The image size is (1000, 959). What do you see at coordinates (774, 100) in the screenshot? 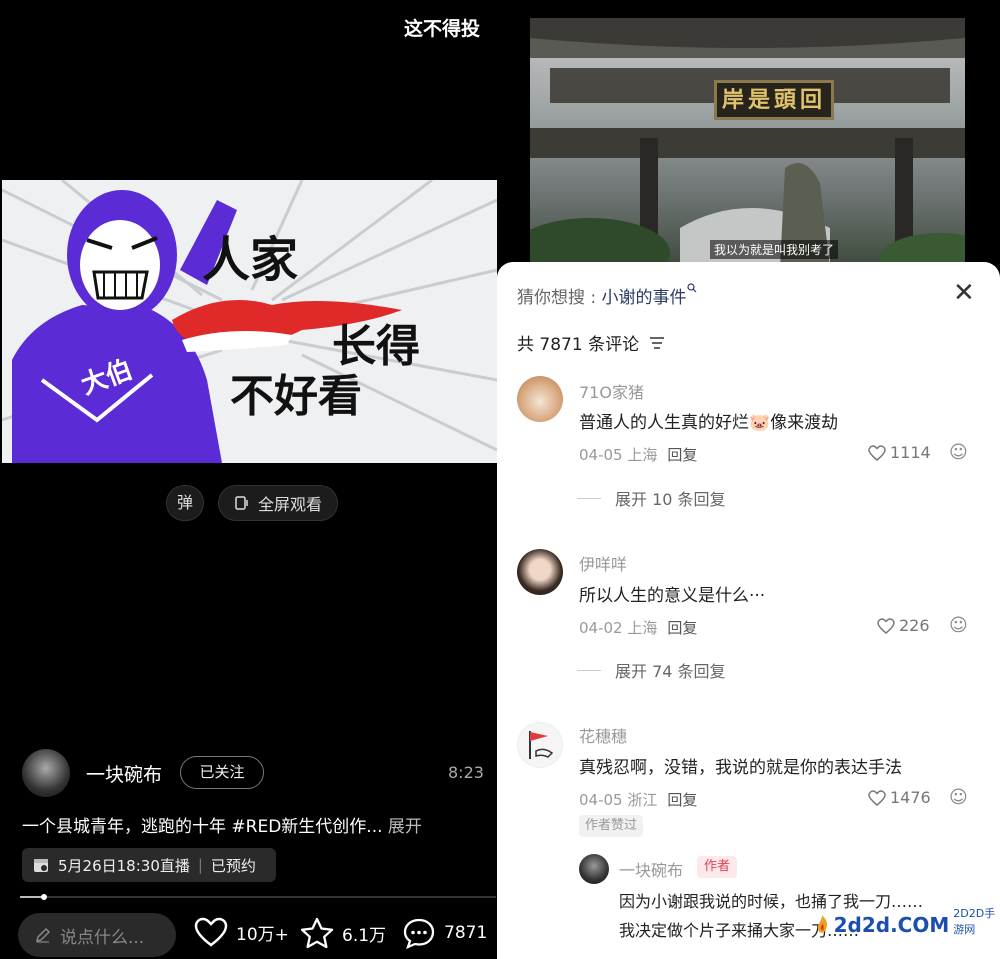
I see `gate-plaque: 岸是頭回` at bounding box center [774, 100].